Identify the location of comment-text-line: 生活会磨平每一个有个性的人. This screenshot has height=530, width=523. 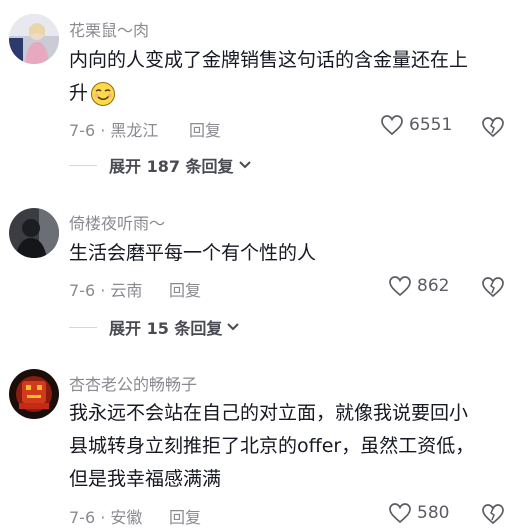
(193, 253).